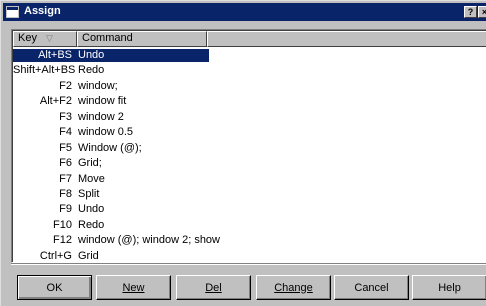 The height and width of the screenshot is (306, 486). I want to click on list-item: Ctrl+G Grid, so click(249, 255).